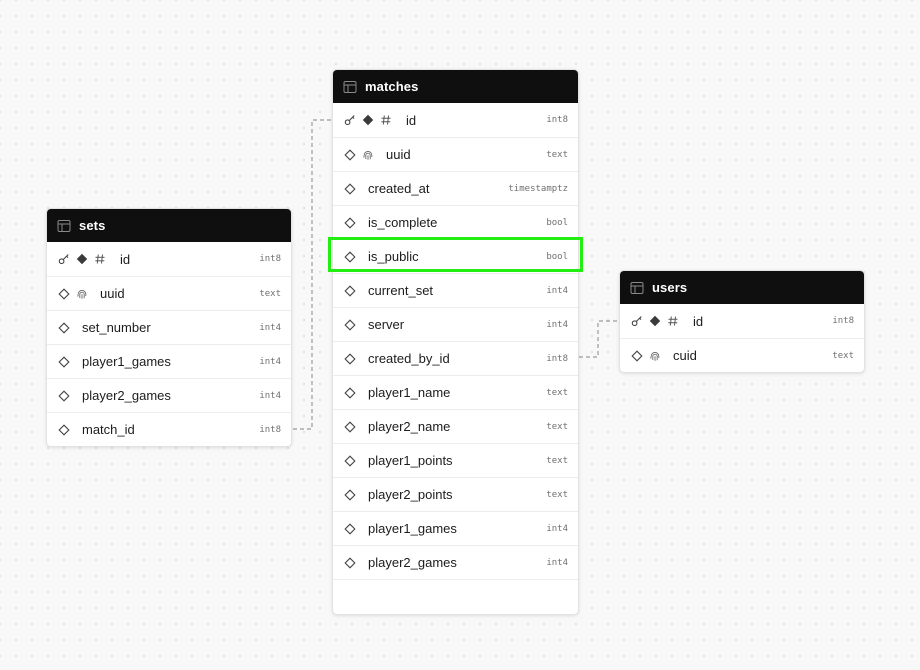 Image resolution: width=920 pixels, height=670 pixels. Describe the element at coordinates (393, 256) in the screenshot. I see `column-name: is_public` at that location.